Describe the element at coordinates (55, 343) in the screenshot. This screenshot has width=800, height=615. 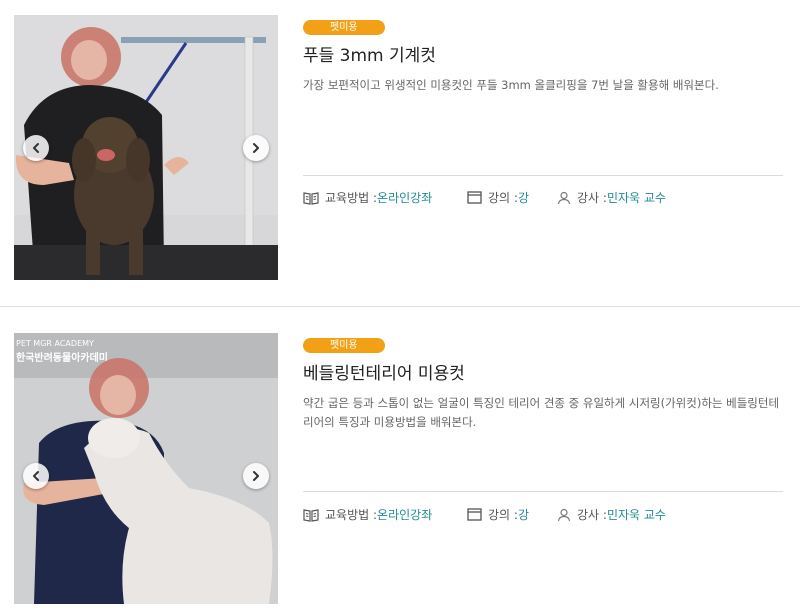
I see `watermark-top-text: PET MGR ACADEMY` at that location.